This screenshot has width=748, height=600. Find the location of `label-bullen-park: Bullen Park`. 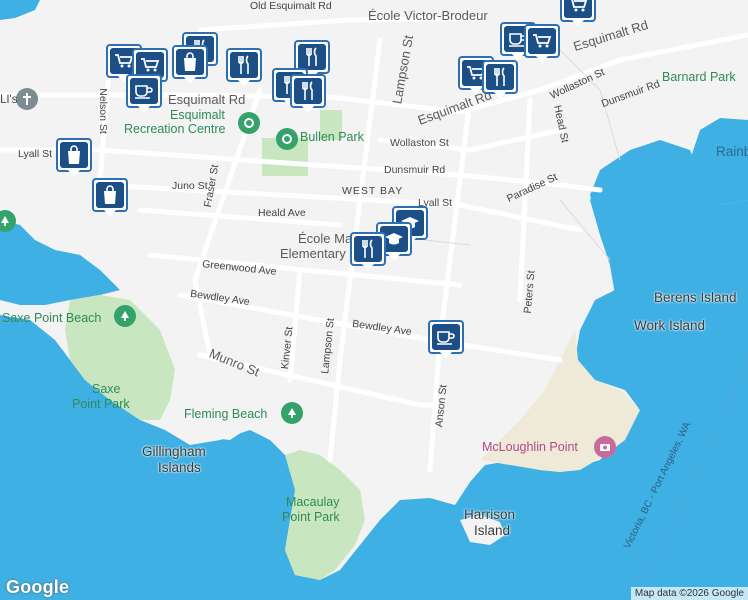

label-bullen-park: Bullen Park is located at coordinates (332, 137).